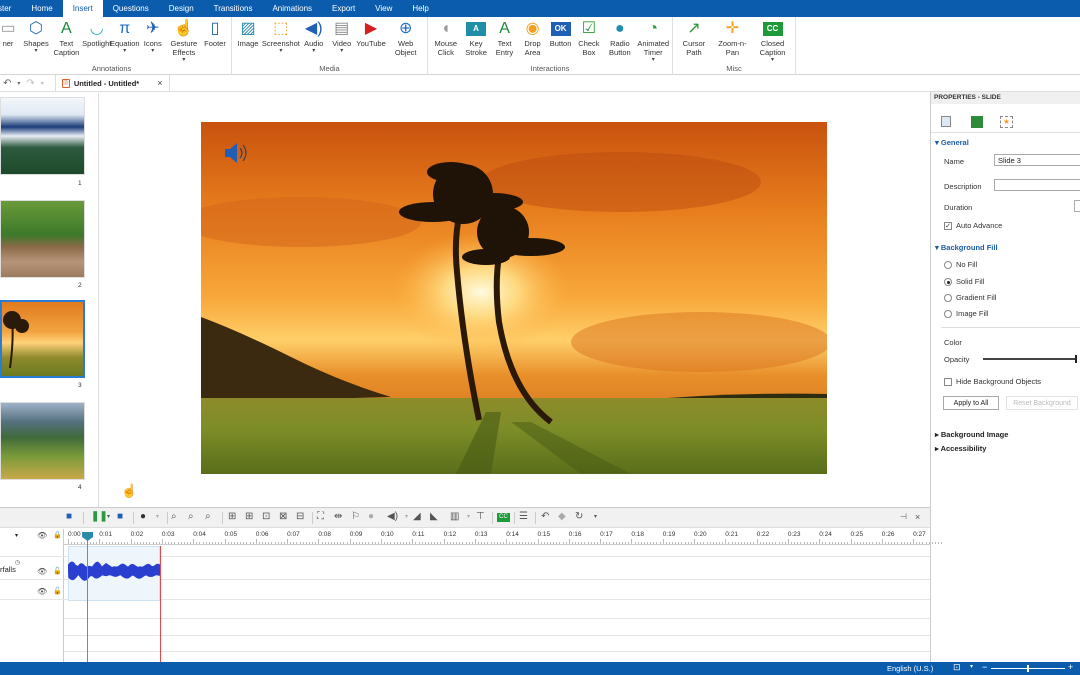 The height and width of the screenshot is (675, 1080). Describe the element at coordinates (970, 298) in the screenshot. I see `gradient-fill-radio: Gradient Fill` at that location.